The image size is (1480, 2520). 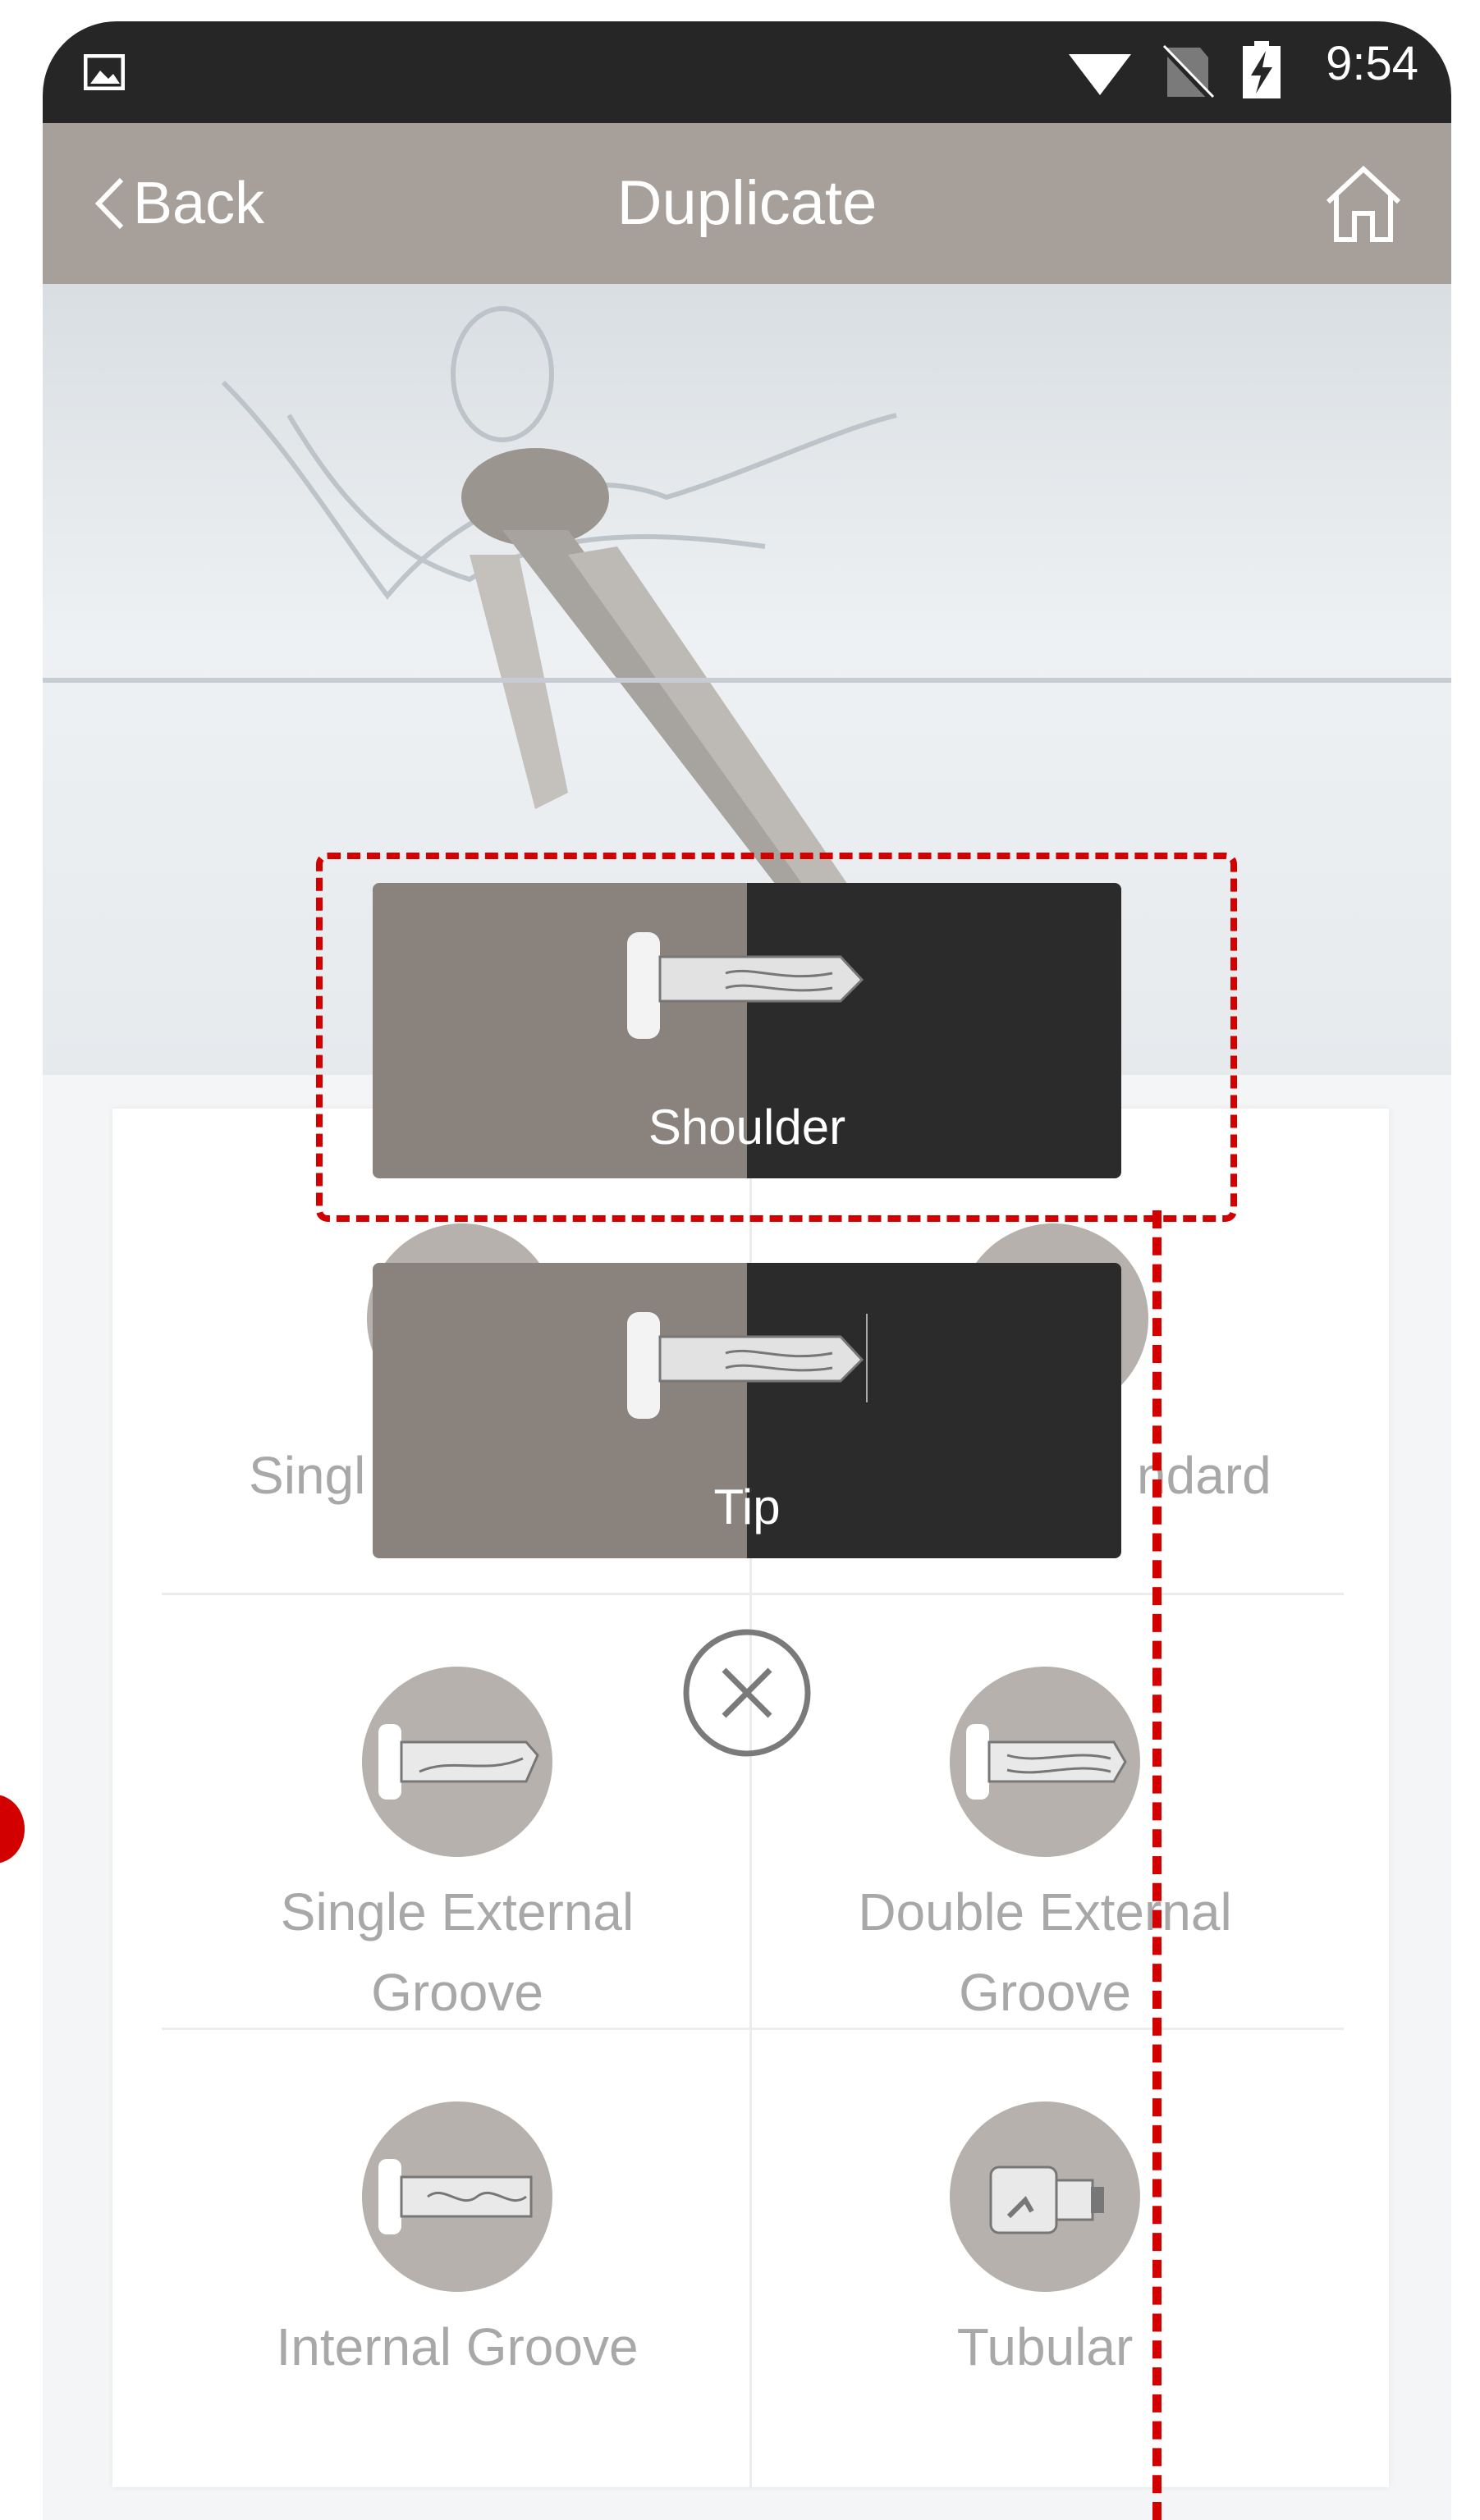 I want to click on page-title: Duplicate, so click(x=747, y=203).